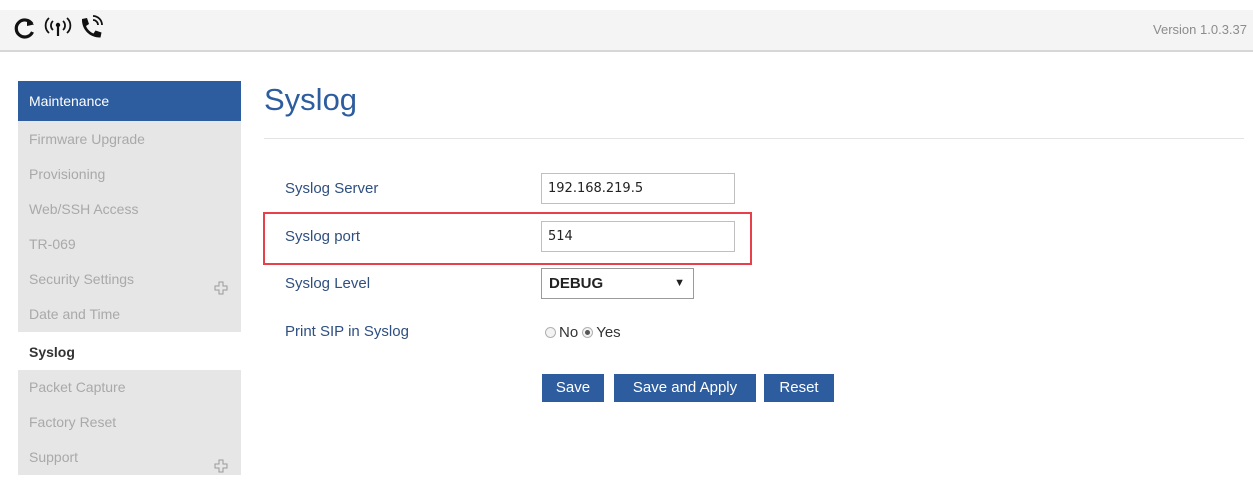  I want to click on syslog-level-value: DEBUG, so click(576, 283).